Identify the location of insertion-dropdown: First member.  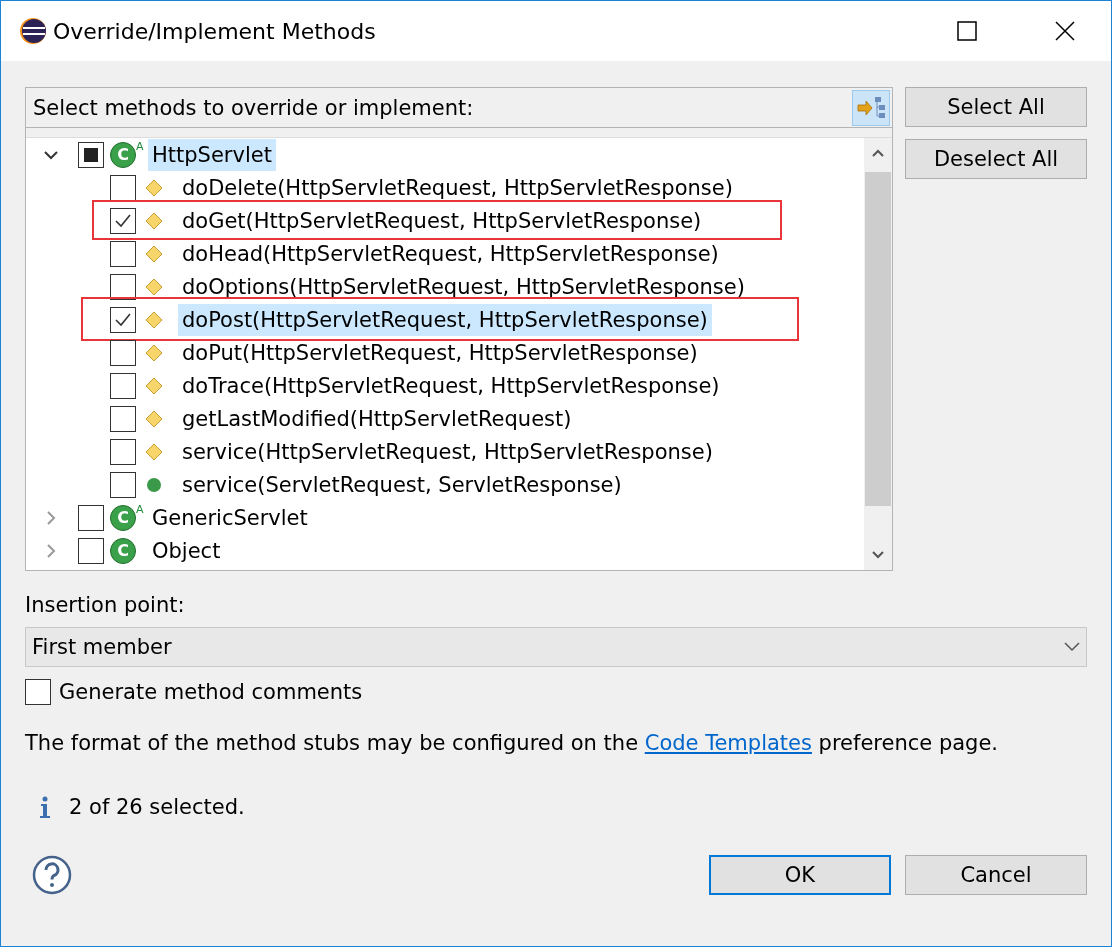
(556, 647).